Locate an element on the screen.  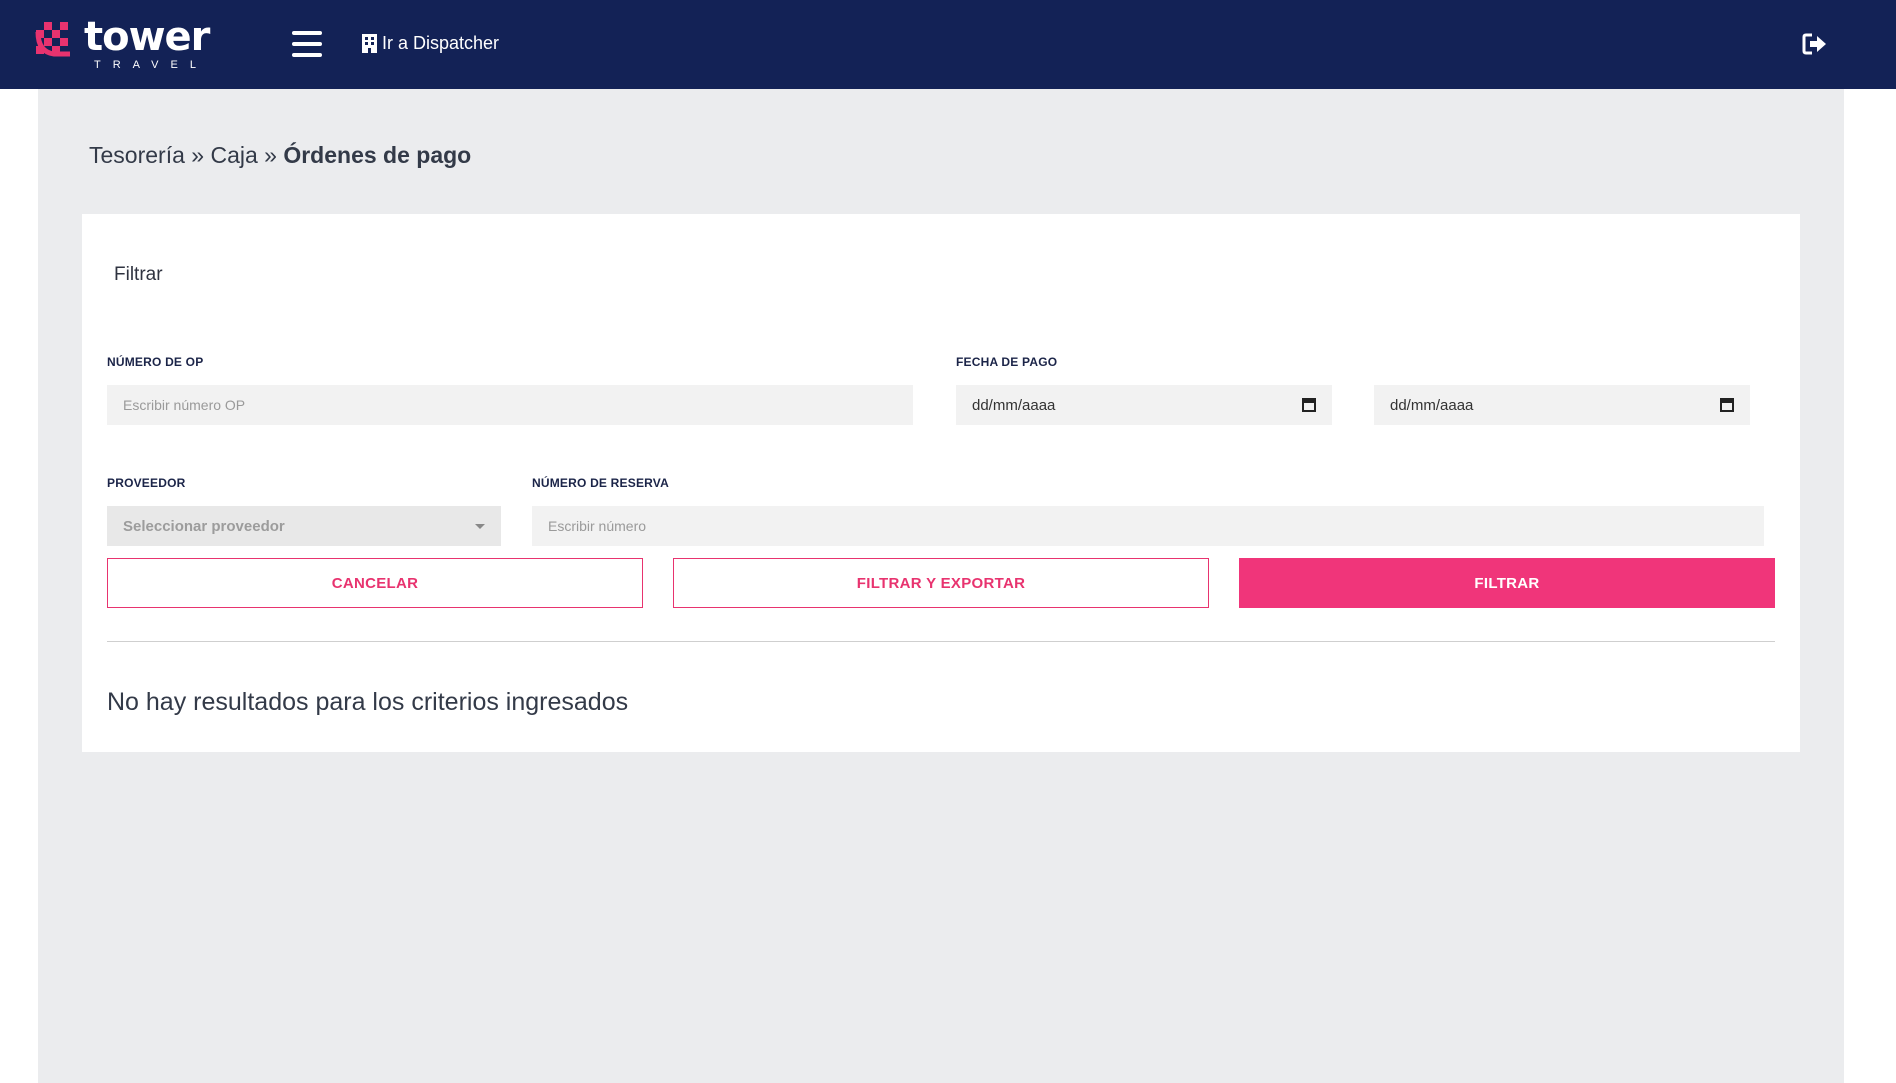
brand-name: tower is located at coordinates (147, 37).